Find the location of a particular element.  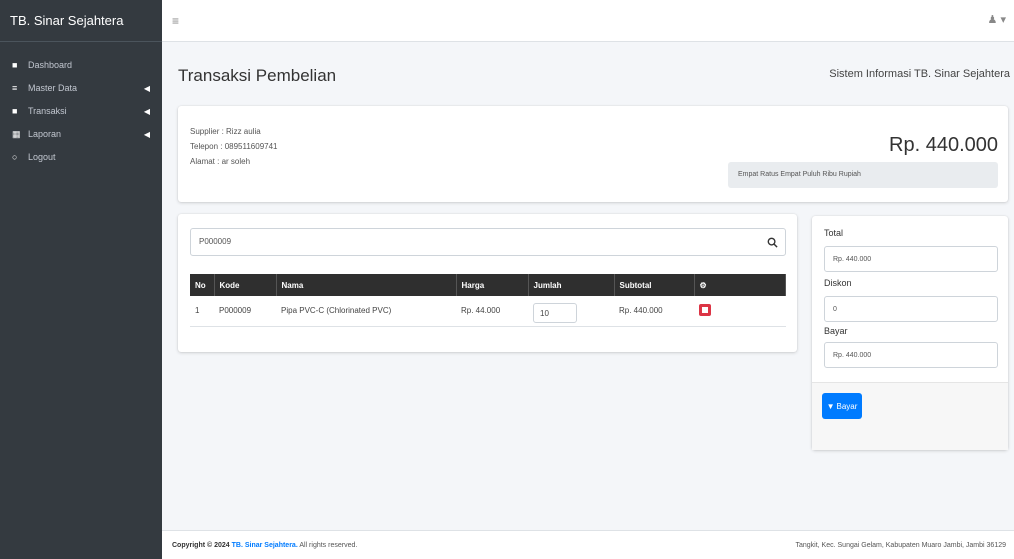

discount-field: 0 is located at coordinates (911, 309).